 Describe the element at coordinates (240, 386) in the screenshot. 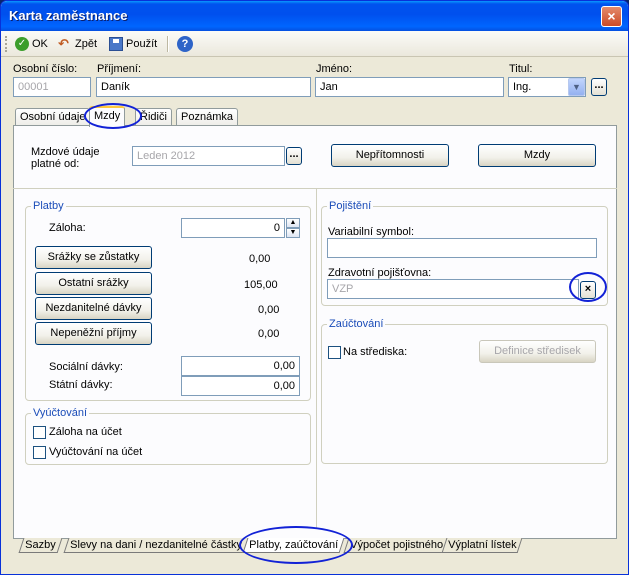

I see `state-benefits-field: 0,00` at that location.